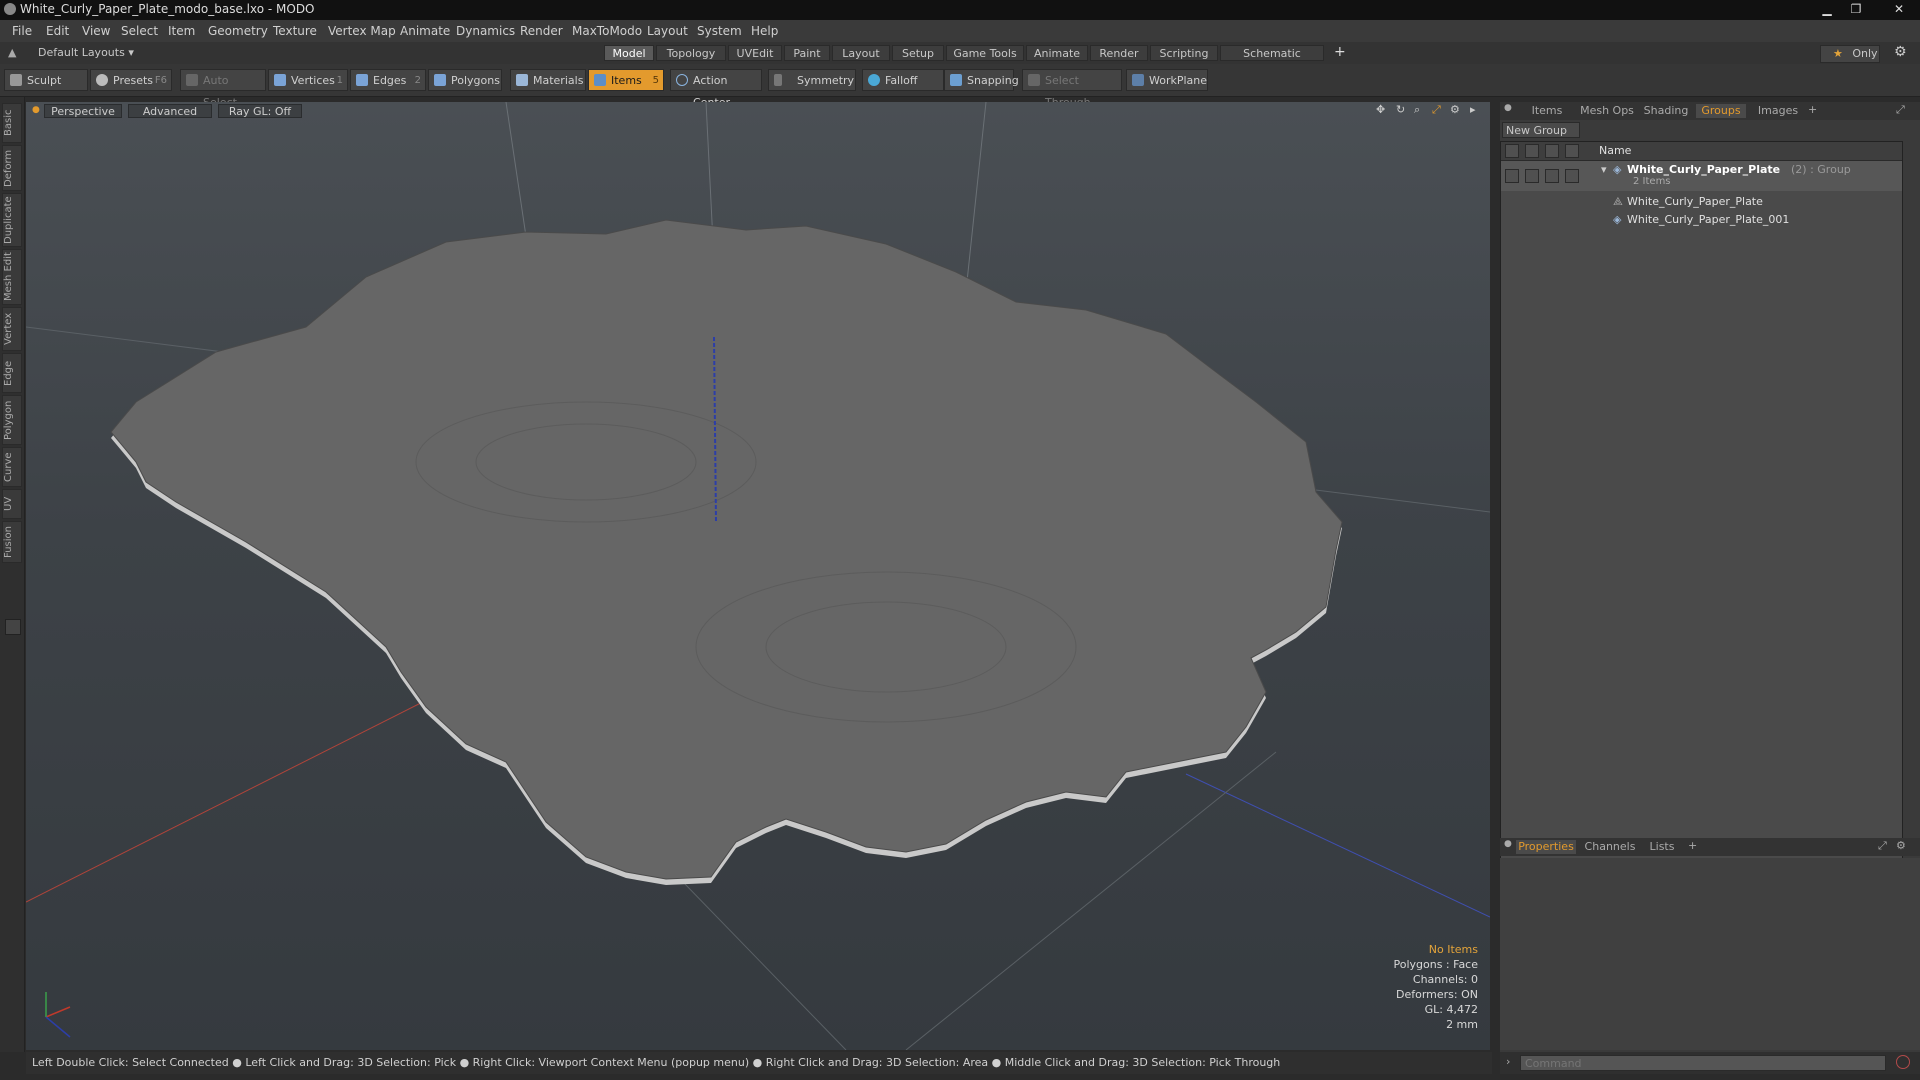  What do you see at coordinates (1119, 53) in the screenshot?
I see `tab-render: Render` at bounding box center [1119, 53].